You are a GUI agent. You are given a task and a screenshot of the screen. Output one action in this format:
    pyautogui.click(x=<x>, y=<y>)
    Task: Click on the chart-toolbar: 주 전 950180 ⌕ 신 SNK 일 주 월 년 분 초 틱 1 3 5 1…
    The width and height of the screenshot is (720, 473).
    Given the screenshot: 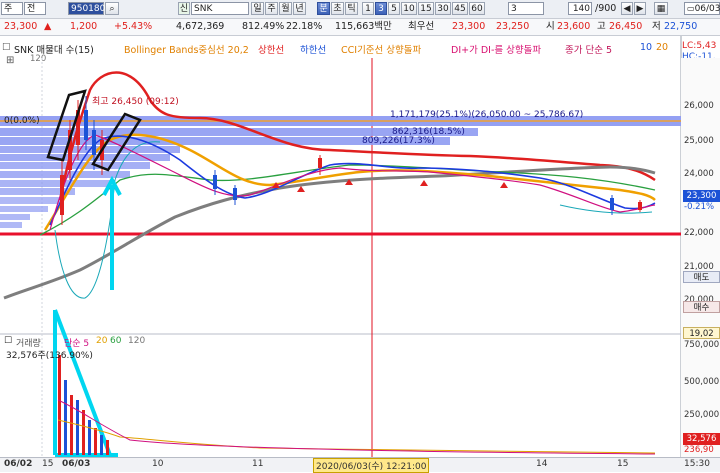 What is the action you would take?
    pyautogui.click(x=360, y=9)
    